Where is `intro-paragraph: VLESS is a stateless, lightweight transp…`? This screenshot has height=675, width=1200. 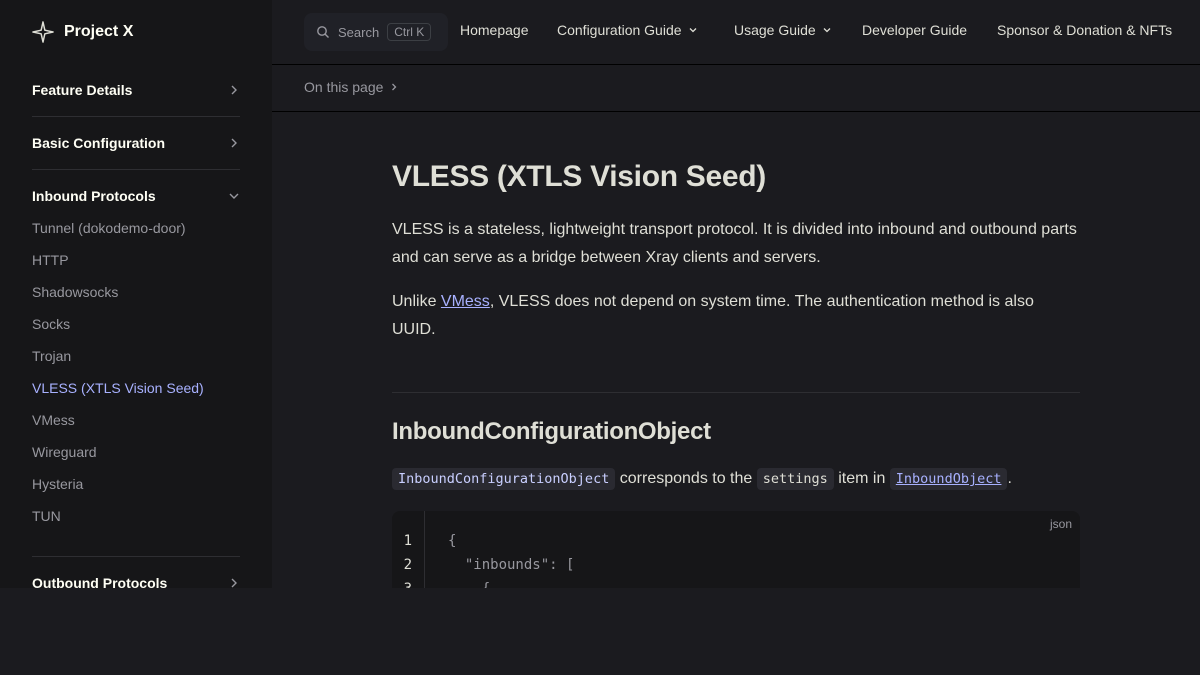 intro-paragraph: VLESS is a stateless, lightweight transp… is located at coordinates (734, 243).